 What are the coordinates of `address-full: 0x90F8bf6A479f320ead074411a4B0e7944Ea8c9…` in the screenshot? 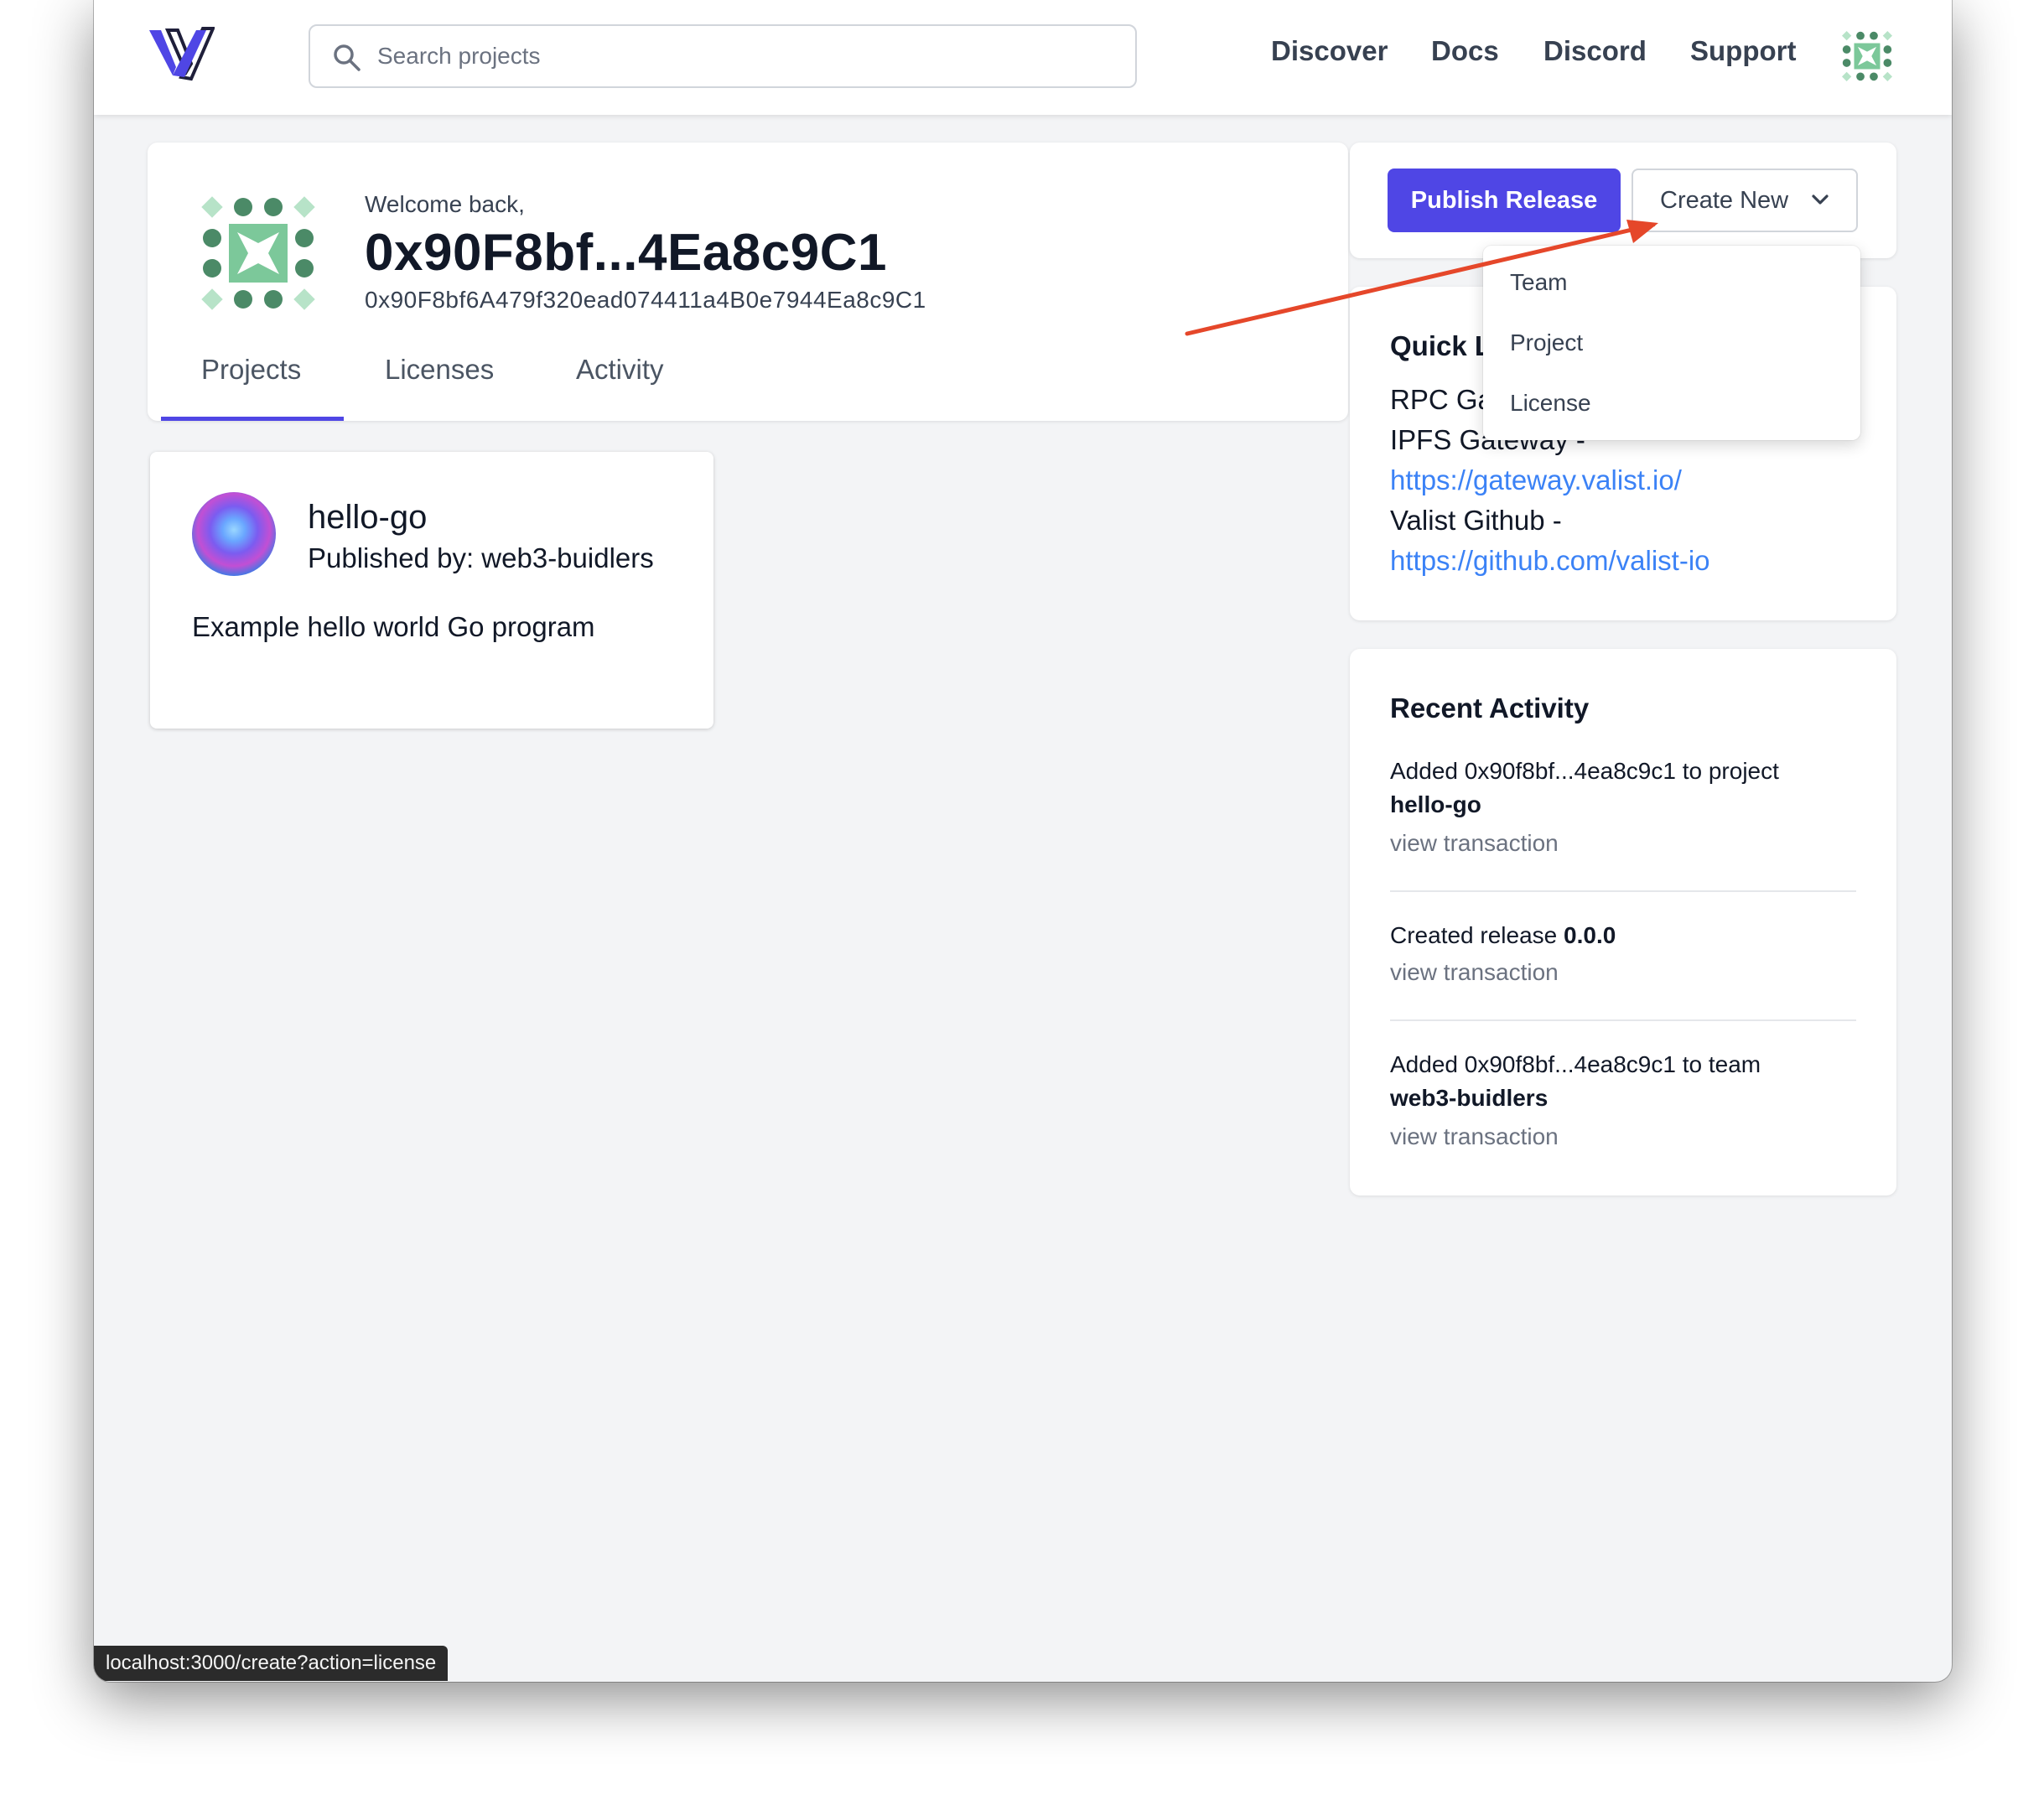 It's located at (645, 300).